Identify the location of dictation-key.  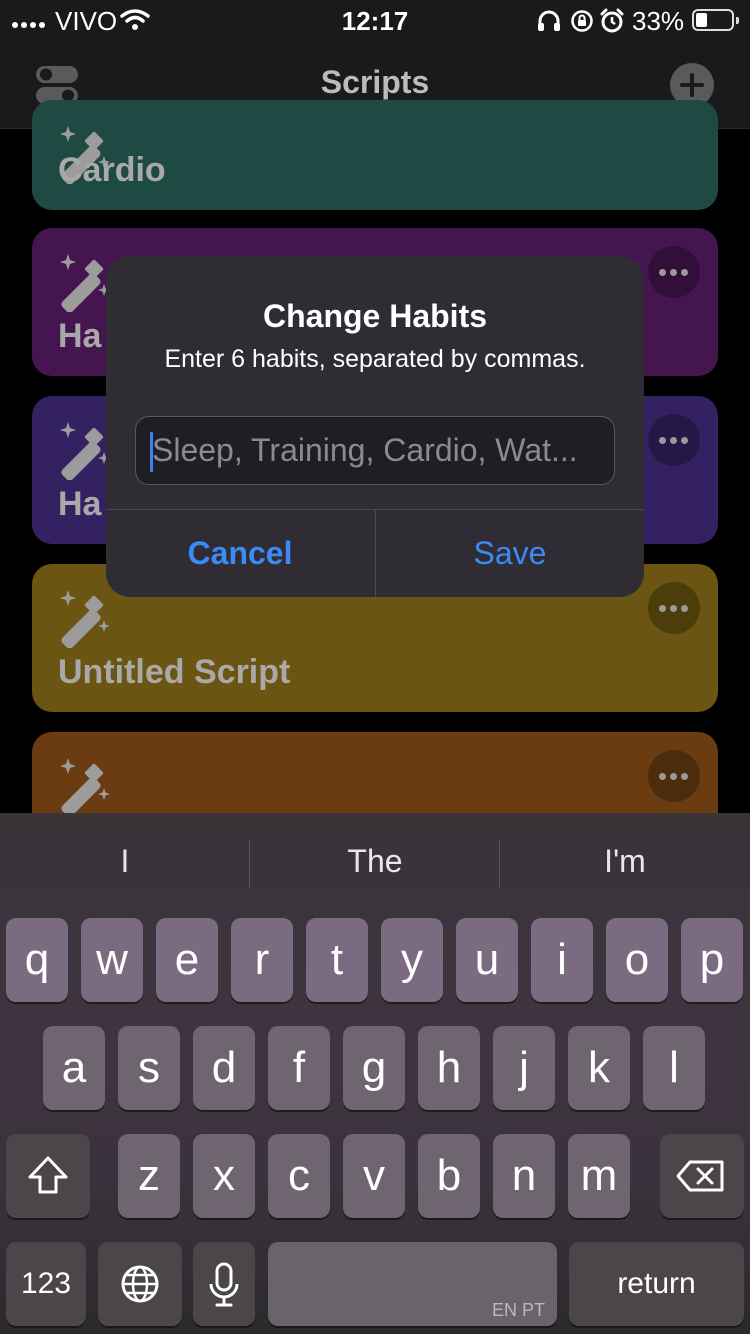
(224, 1284).